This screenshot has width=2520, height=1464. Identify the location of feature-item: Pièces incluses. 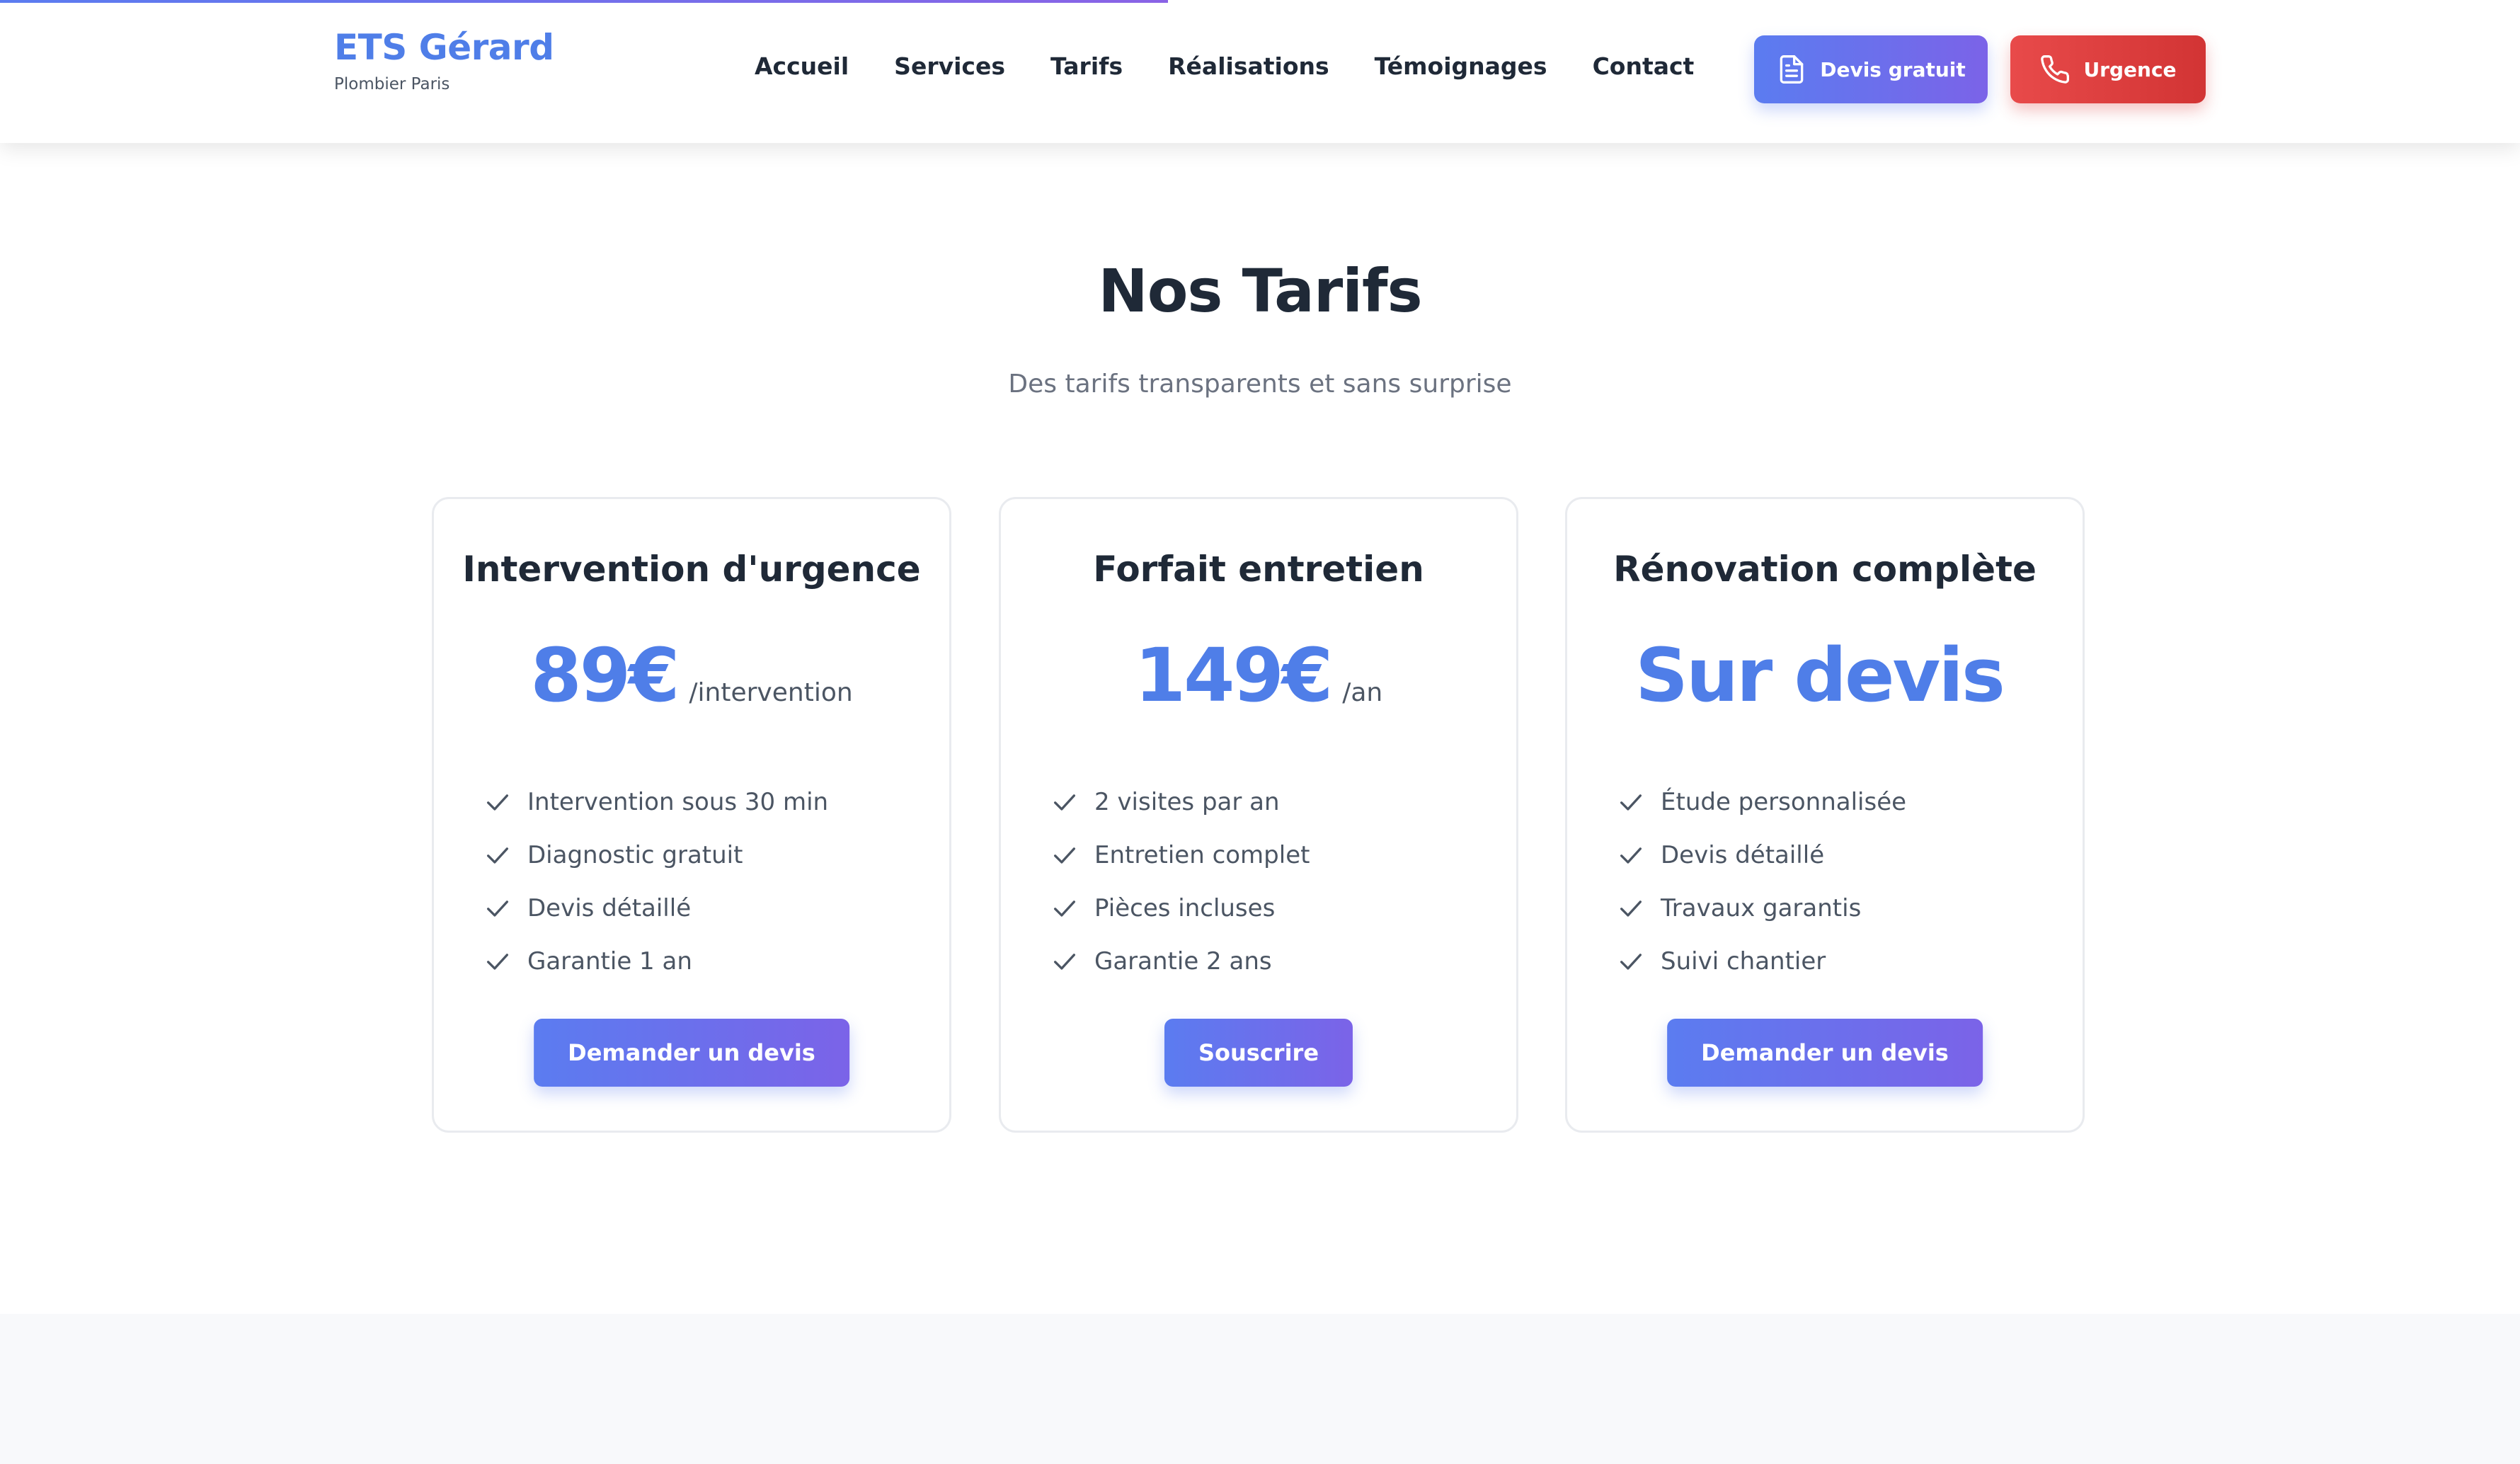
(1180, 907).